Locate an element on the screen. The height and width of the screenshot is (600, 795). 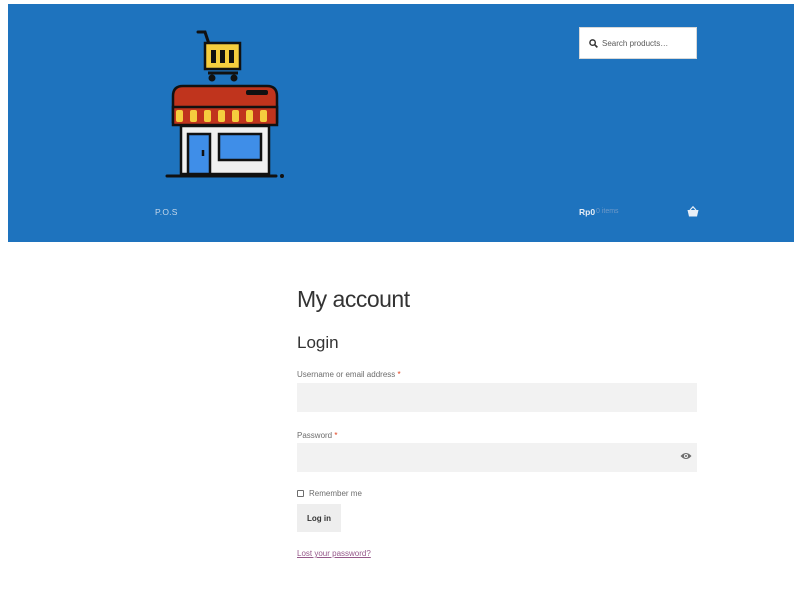
password-label: Password * is located at coordinates (317, 435).